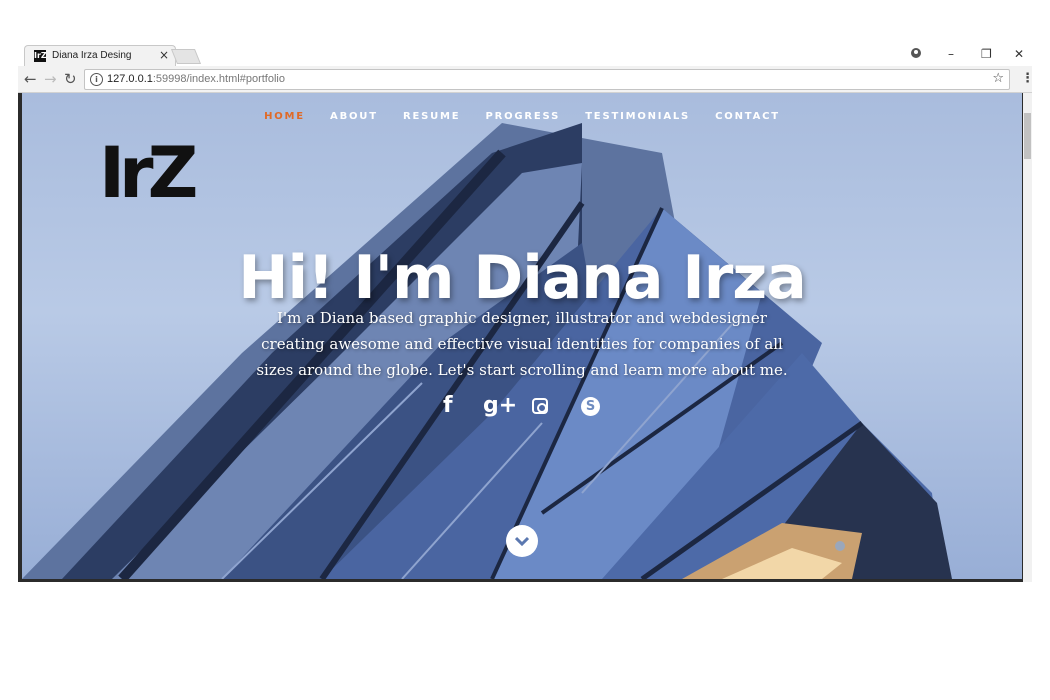 This screenshot has width=1050, height=700. Describe the element at coordinates (951, 54) in the screenshot. I see `minimize-button: –` at that location.